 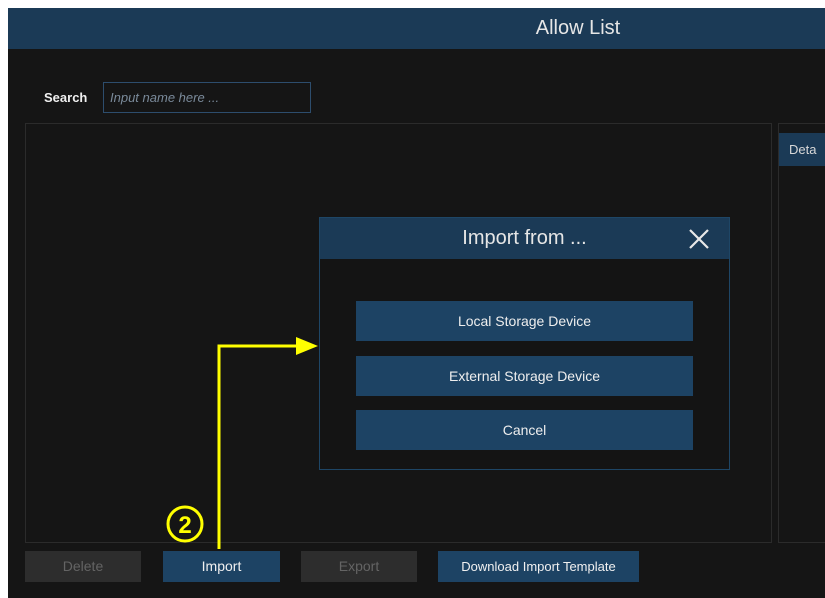 I want to click on search-label: Search, so click(x=66, y=97).